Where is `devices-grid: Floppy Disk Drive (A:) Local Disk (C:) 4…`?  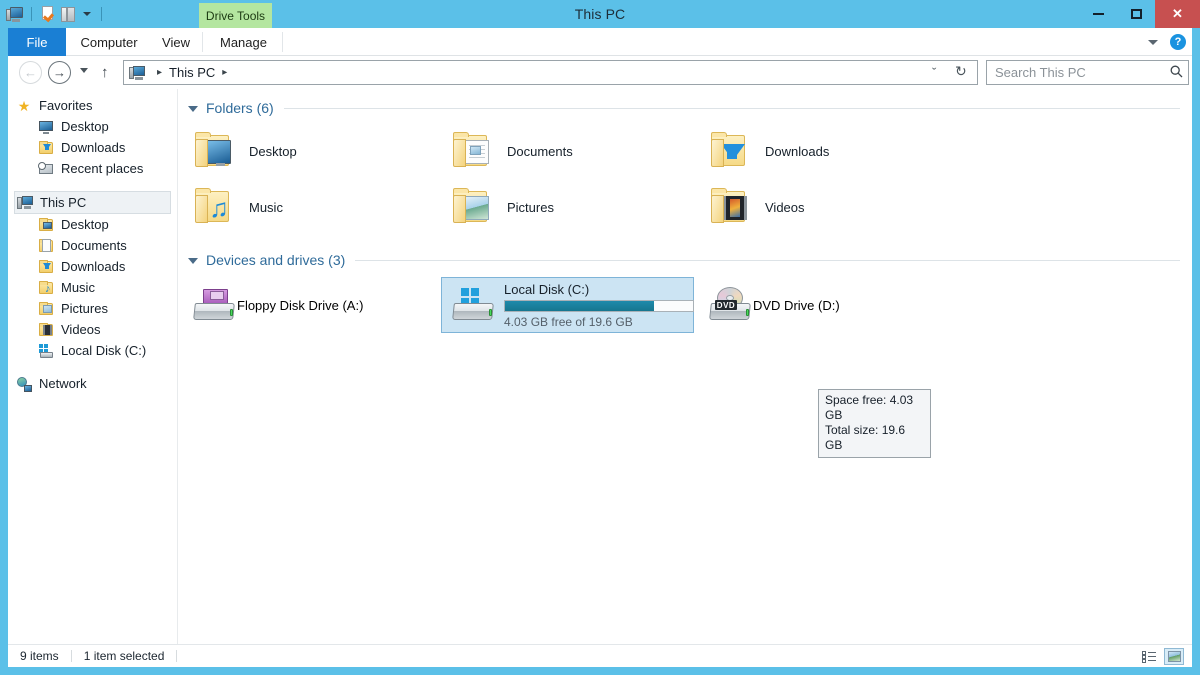
devices-grid: Floppy Disk Drive (A:) Local Disk (C:) 4… is located at coordinates (685, 305).